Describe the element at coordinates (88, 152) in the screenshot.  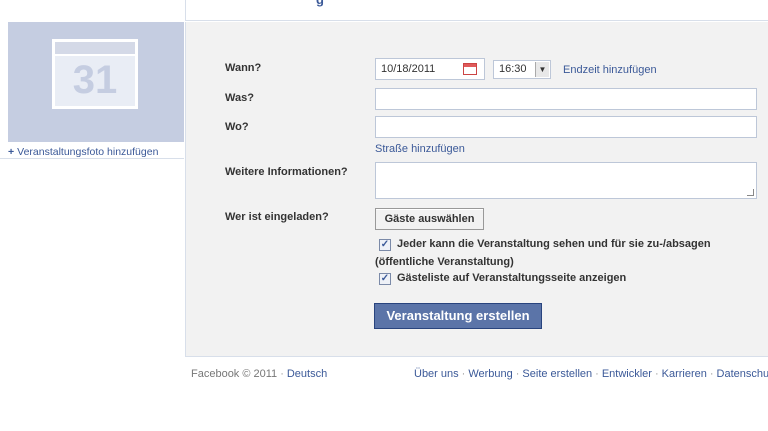
I see `add-photo-label: Veranstaltungsfoto hinzufügen` at that location.